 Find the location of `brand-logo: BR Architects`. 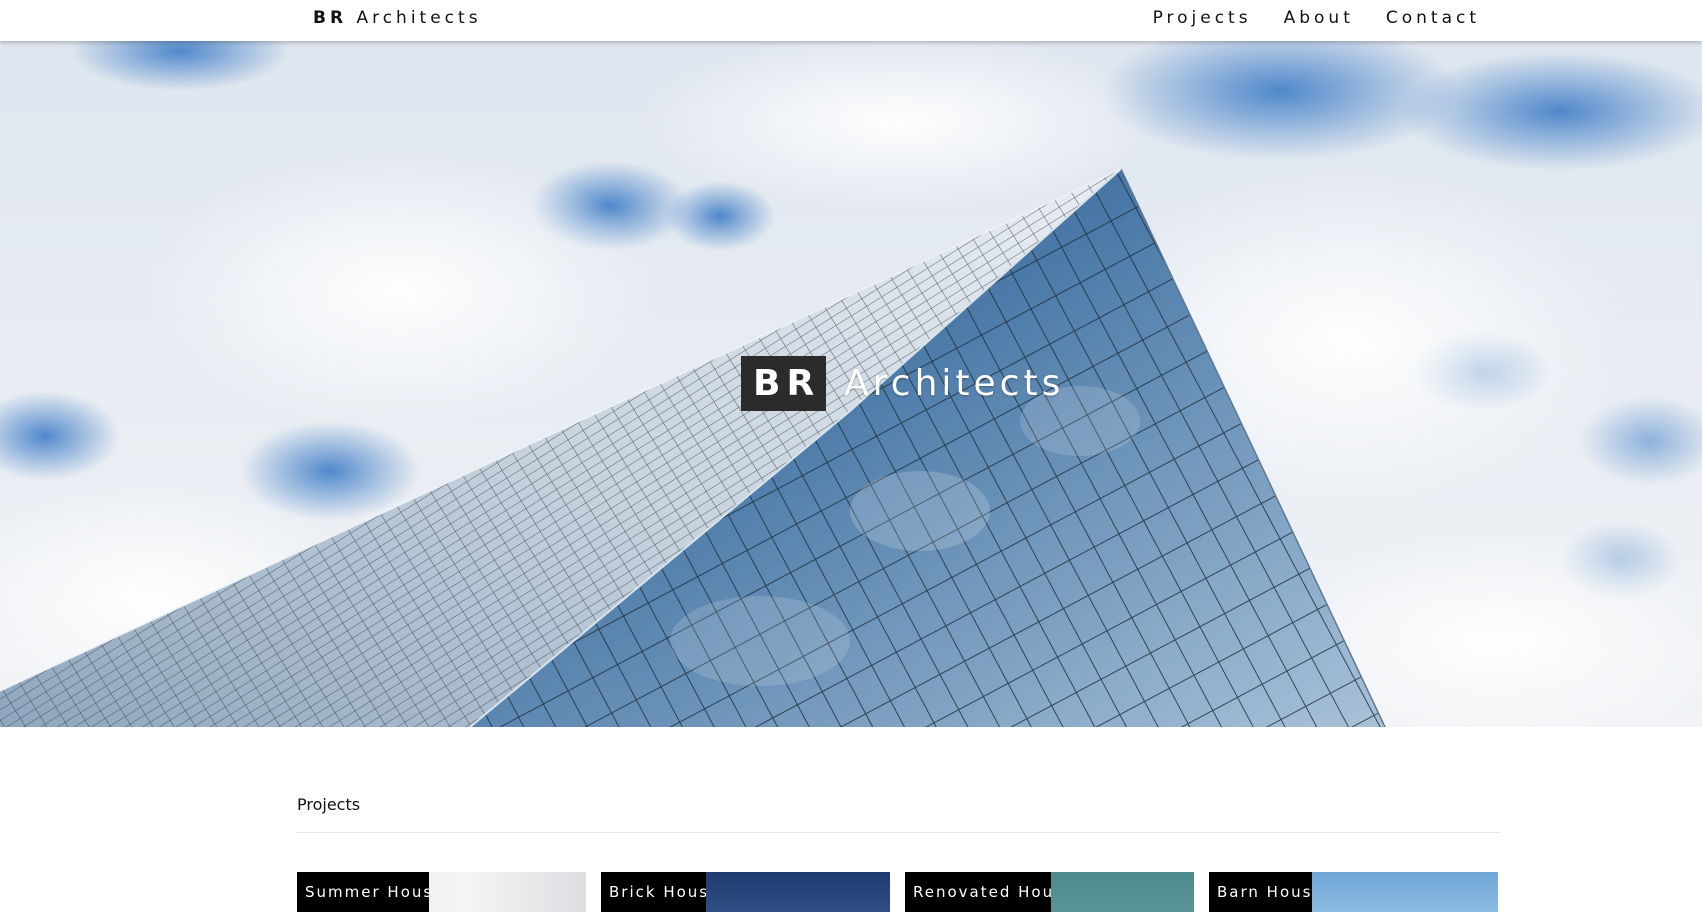

brand-logo: BR Architects is located at coordinates (397, 18).